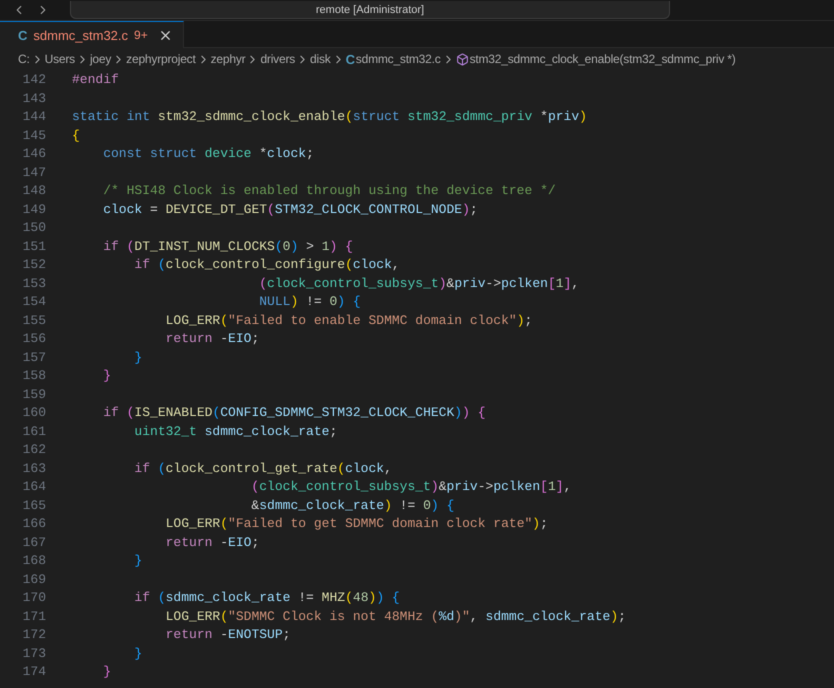  What do you see at coordinates (34, 247) in the screenshot?
I see `line-number: 151` at bounding box center [34, 247].